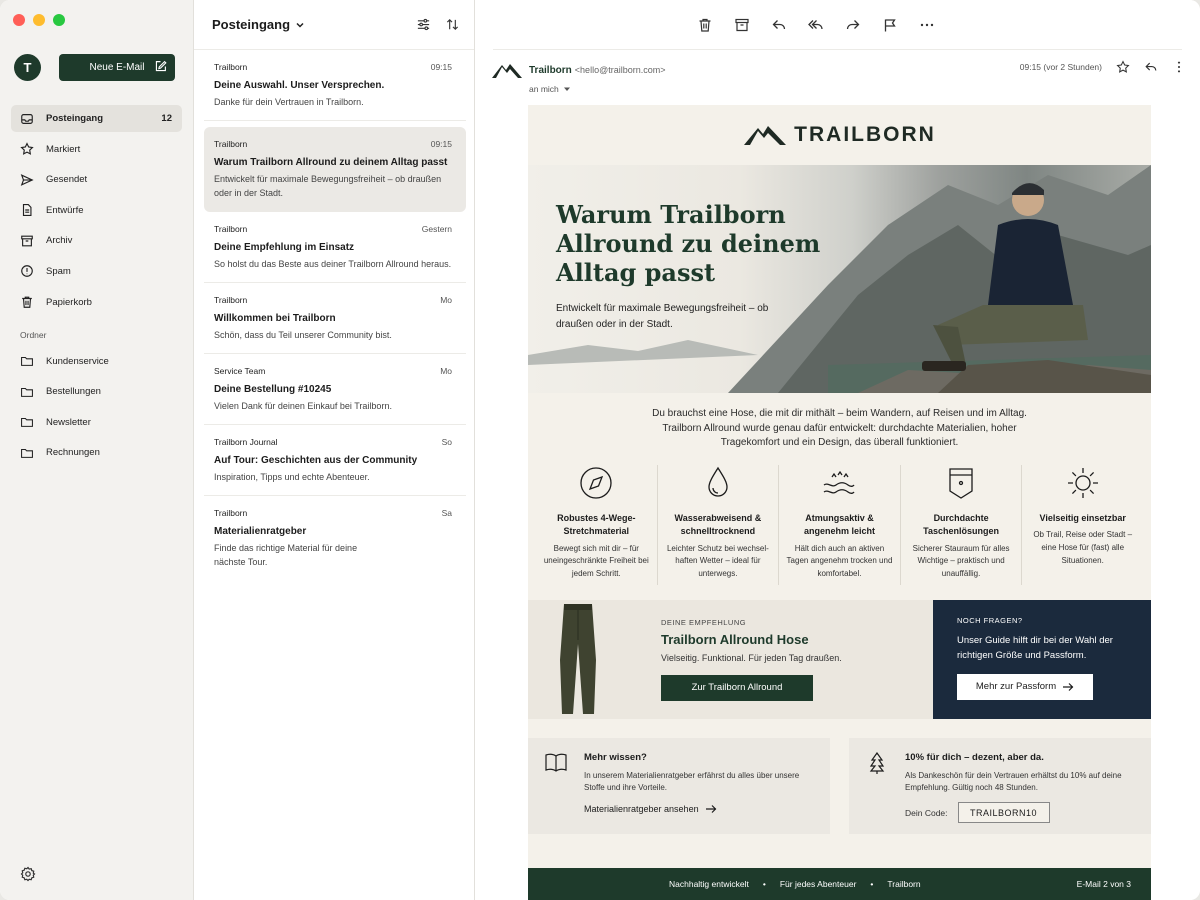 The height and width of the screenshot is (900, 1200). Describe the element at coordinates (251, 24) in the screenshot. I see `list-title: Posteingang` at that location.